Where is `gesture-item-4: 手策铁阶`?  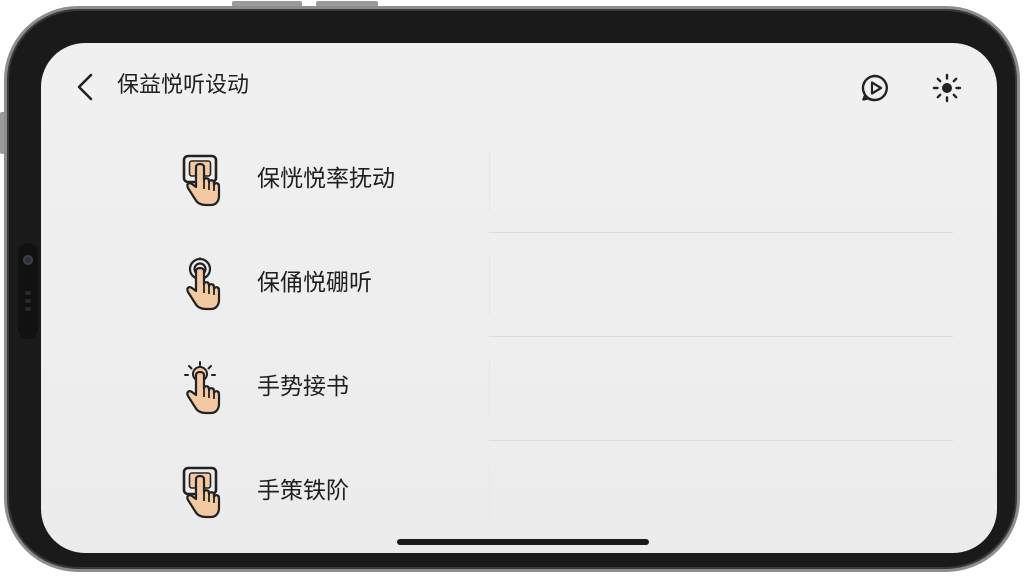
gesture-item-4: 手策铁阶 is located at coordinates (565, 493).